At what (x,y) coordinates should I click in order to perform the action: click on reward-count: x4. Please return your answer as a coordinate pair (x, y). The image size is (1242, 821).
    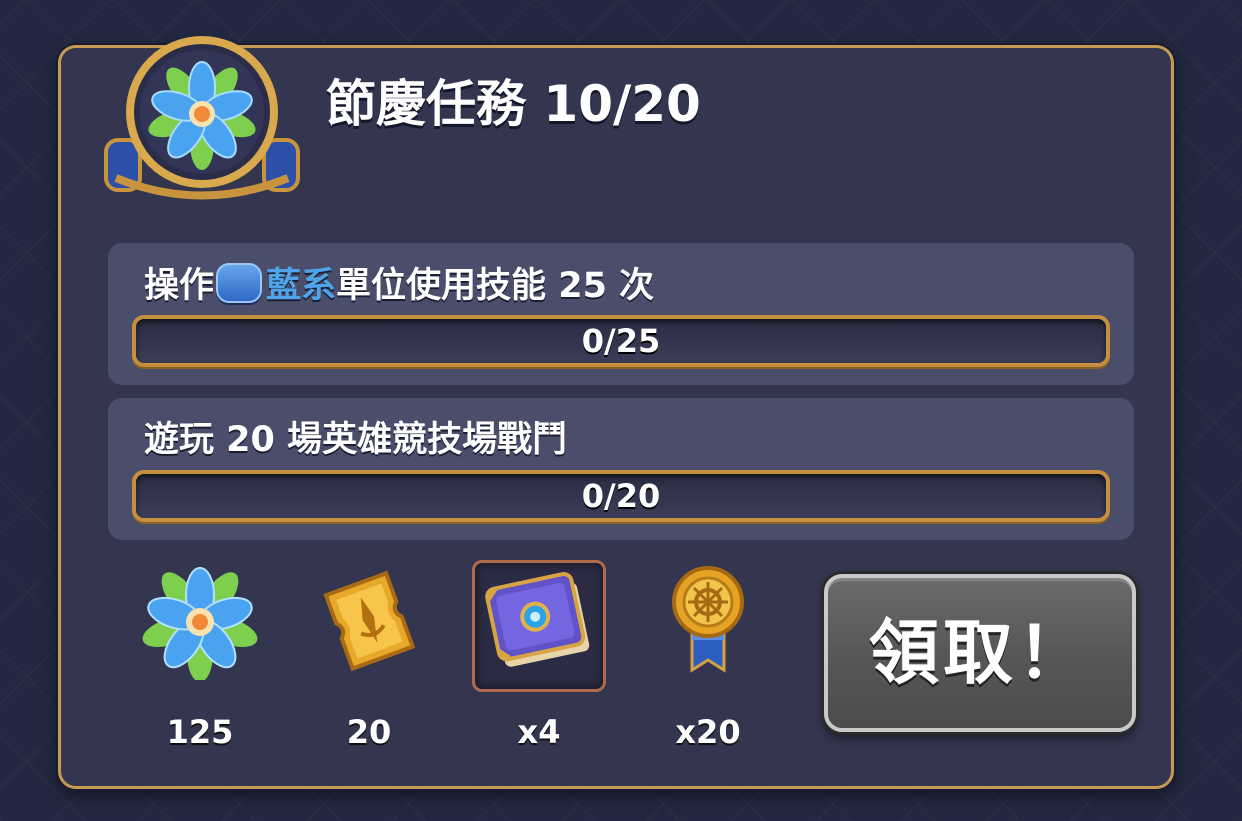
    Looking at the image, I should click on (539, 732).